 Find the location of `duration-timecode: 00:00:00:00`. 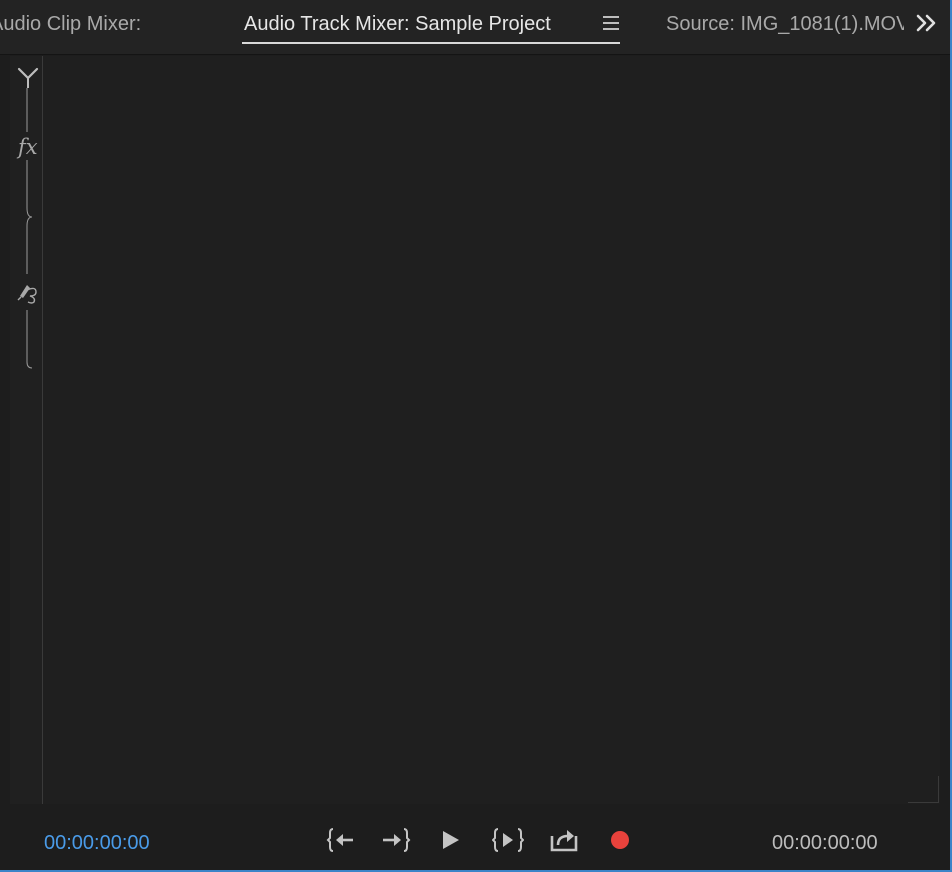

duration-timecode: 00:00:00:00 is located at coordinates (825, 843).